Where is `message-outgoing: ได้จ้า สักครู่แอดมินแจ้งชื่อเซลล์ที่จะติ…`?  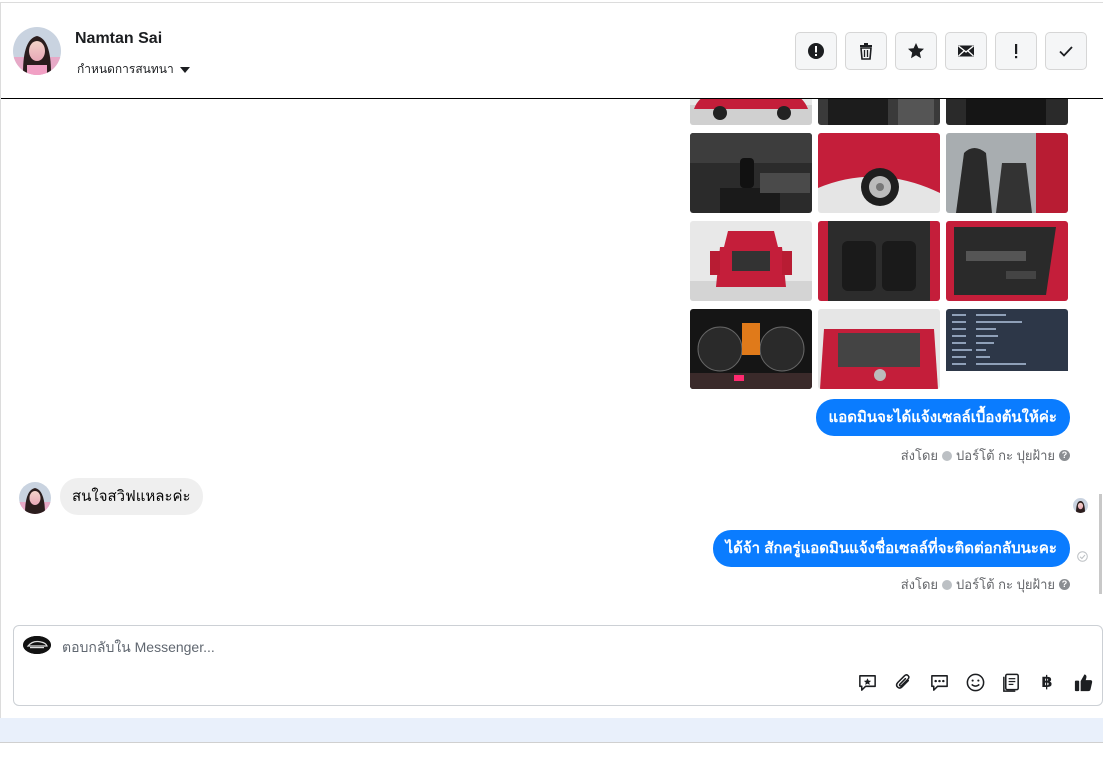 message-outgoing: ได้จ้า สักครู่แอดมินแจ้งชื่อเซลล์ที่จะติ… is located at coordinates (891, 548).